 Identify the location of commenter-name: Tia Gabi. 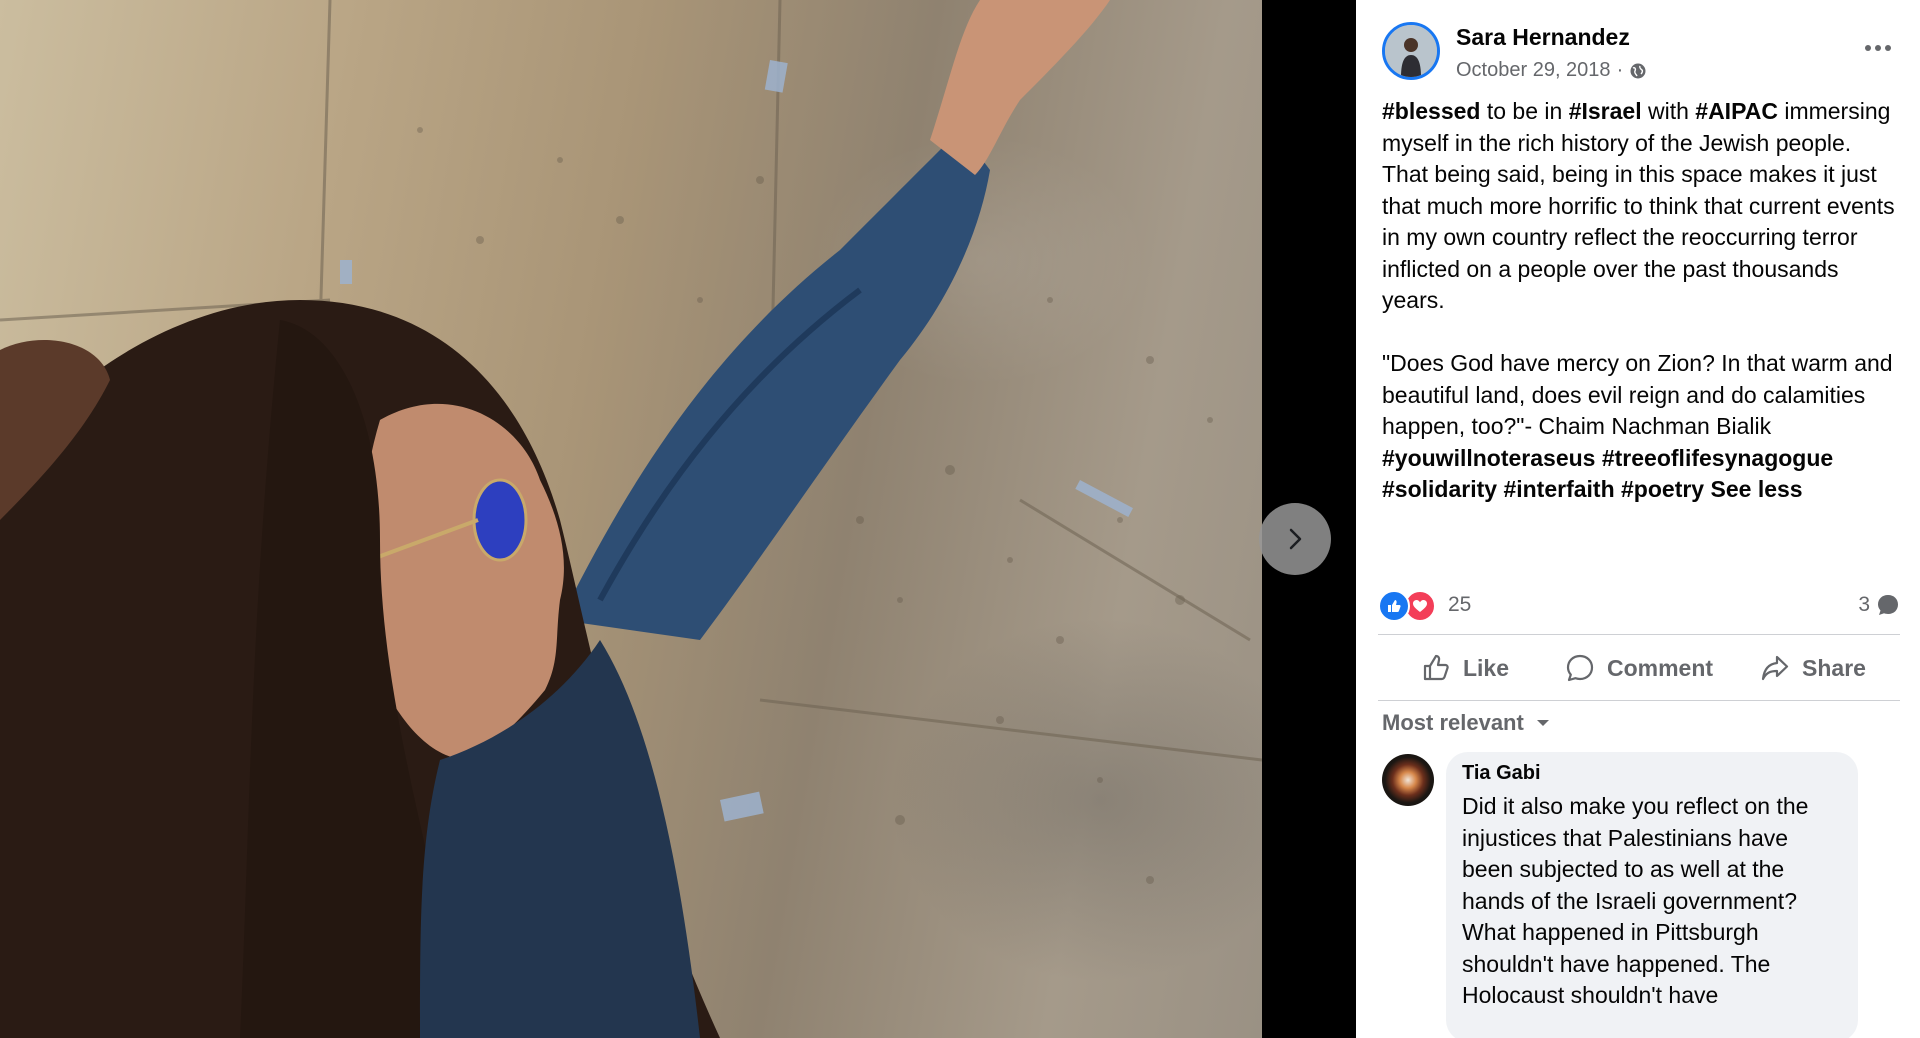
(1652, 773).